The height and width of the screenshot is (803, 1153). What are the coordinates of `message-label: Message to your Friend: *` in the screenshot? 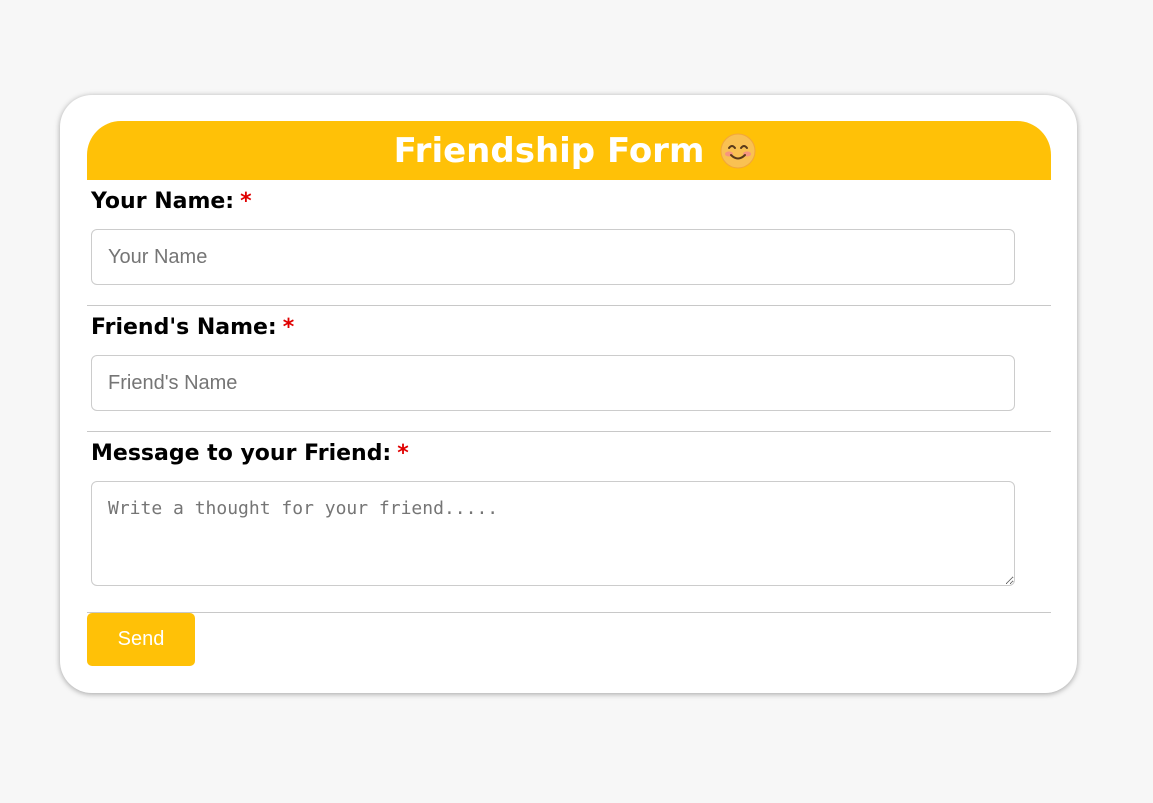 It's located at (250, 453).